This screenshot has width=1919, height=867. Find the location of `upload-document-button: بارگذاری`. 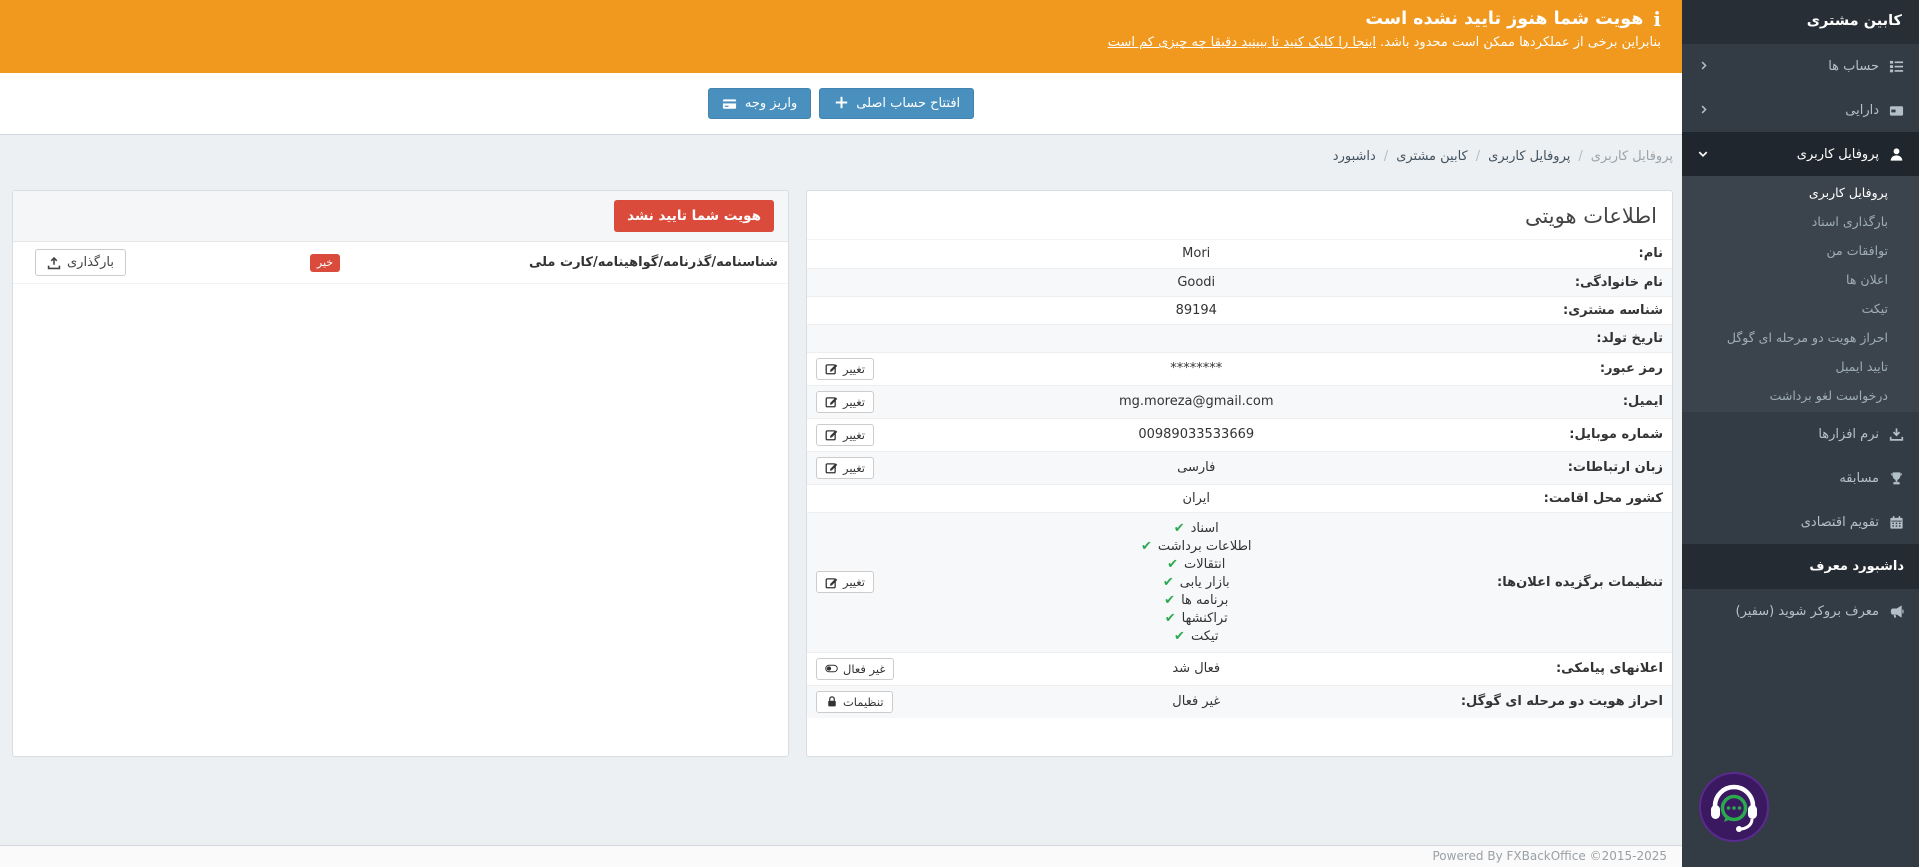

upload-document-button: بارگذاری is located at coordinates (80, 262).